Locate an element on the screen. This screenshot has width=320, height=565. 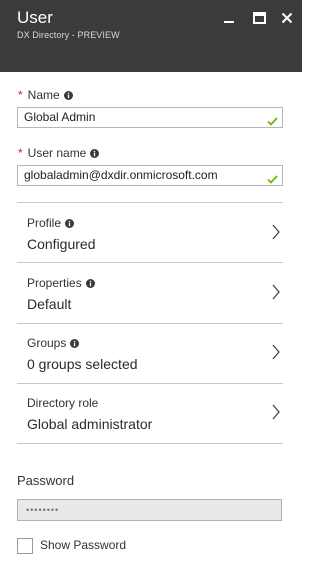
profile-row-label: Profile is located at coordinates (51, 223).